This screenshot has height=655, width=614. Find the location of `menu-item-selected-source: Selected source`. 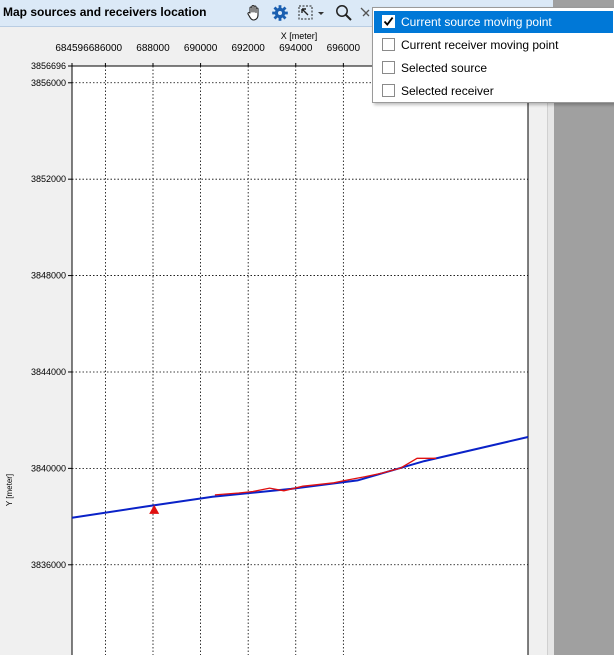

menu-item-selected-source: Selected source is located at coordinates (493, 68).